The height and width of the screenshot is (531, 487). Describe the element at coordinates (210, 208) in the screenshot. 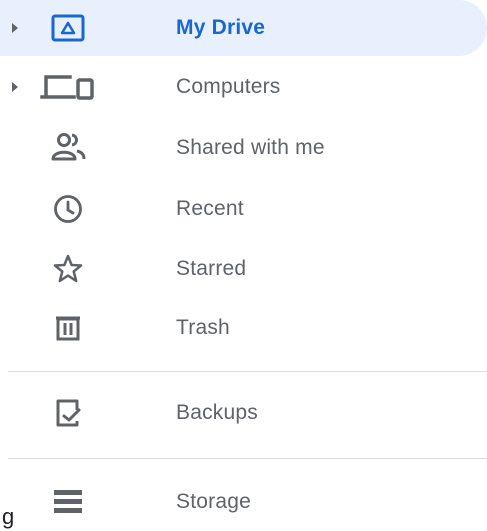

I see `sidebar-item-label: Recent` at that location.